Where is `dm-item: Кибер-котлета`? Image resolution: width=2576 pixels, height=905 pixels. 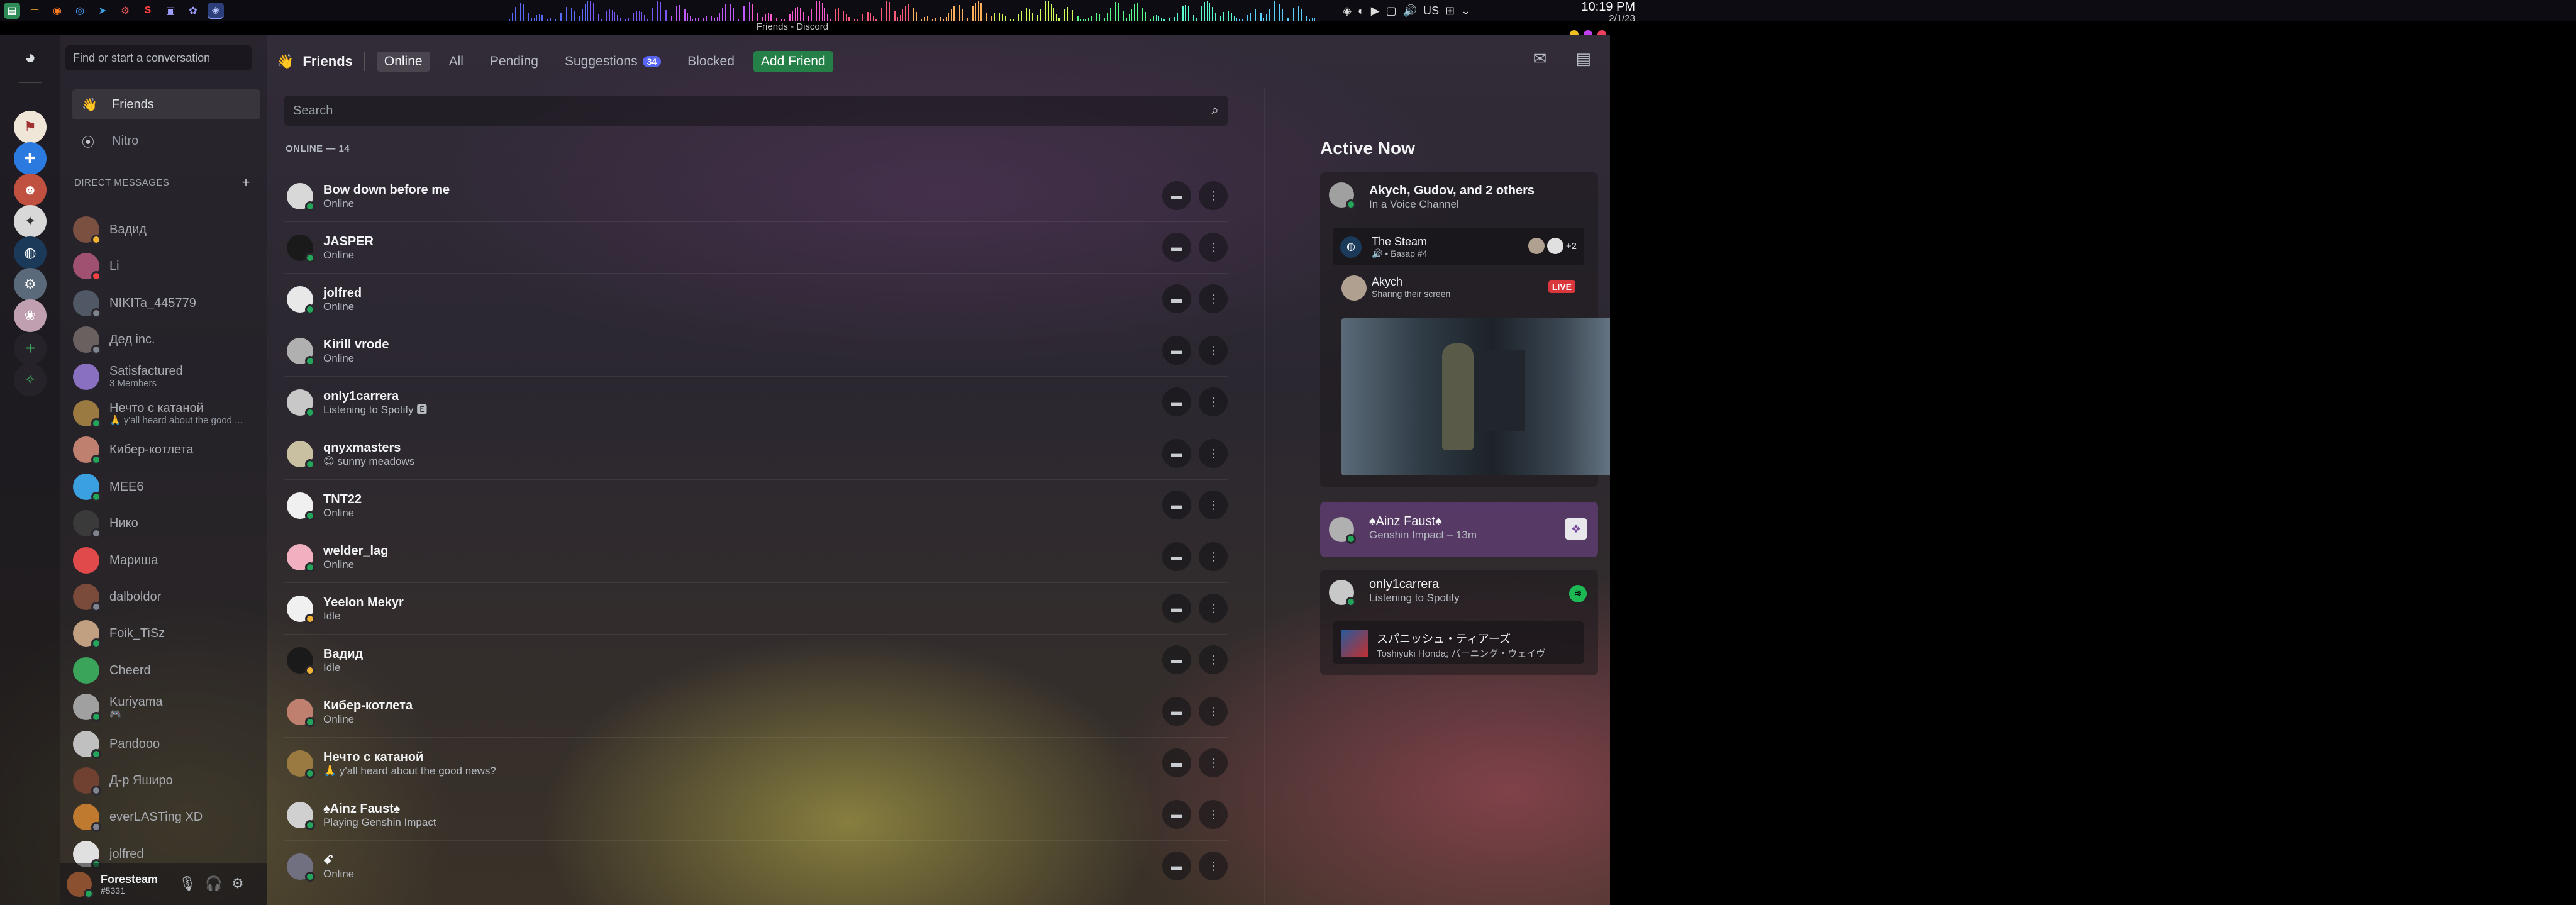 dm-item: Кибер-котлета is located at coordinates (167, 450).